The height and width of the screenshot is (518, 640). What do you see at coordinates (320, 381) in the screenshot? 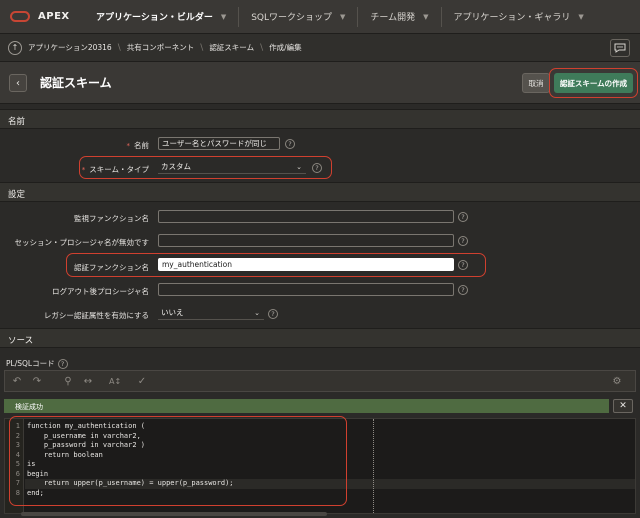
I see `editor-toolbar: ↶ ↷ ⚲ ↔ A↕ ✓ ⚙` at bounding box center [320, 381].